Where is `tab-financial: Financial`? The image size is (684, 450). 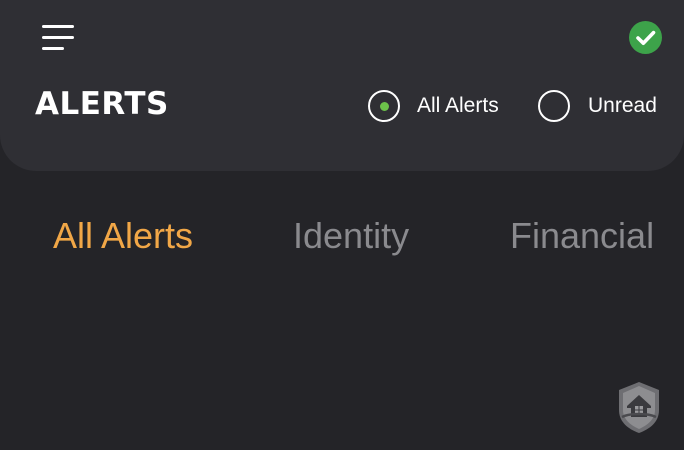 tab-financial: Financial is located at coordinates (582, 236).